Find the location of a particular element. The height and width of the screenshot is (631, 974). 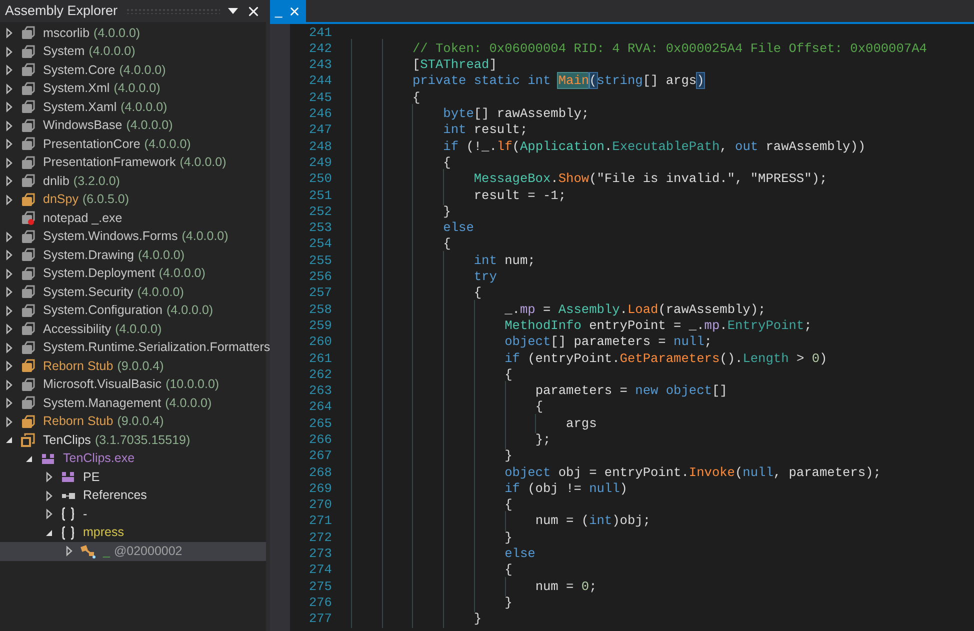

tree-item: System.Xml (4.0.0.0) is located at coordinates (133, 89).